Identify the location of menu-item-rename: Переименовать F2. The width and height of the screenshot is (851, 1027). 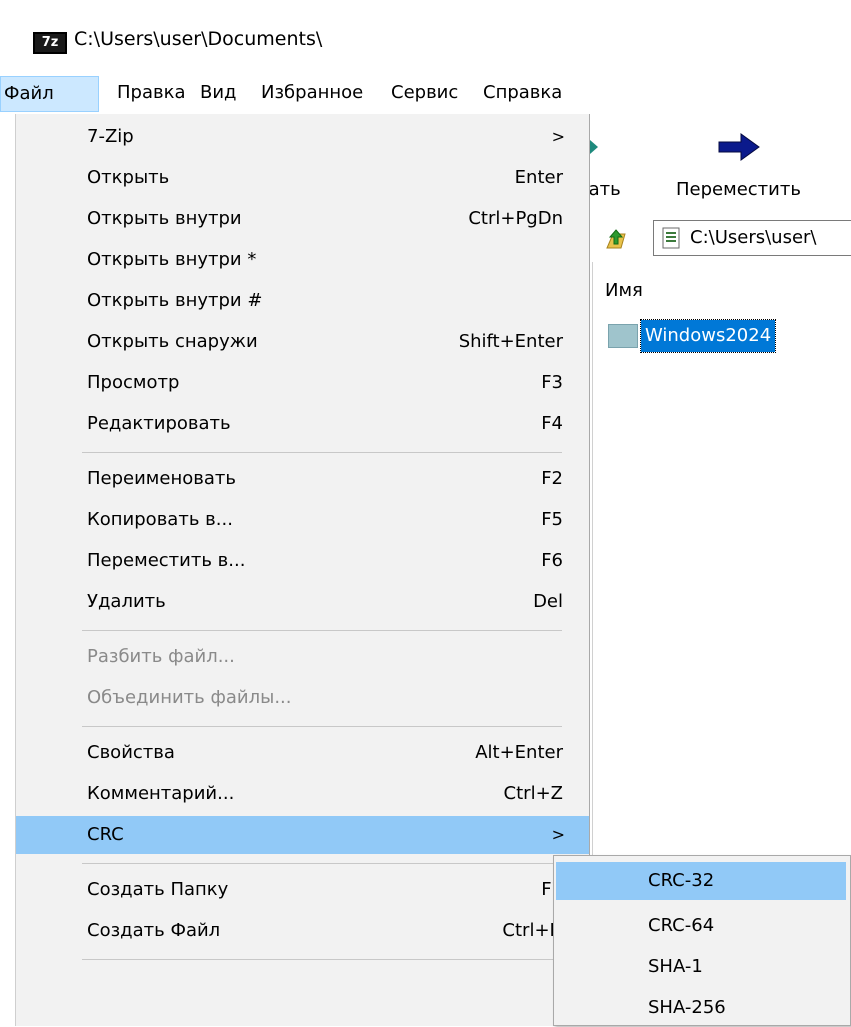
(302, 479).